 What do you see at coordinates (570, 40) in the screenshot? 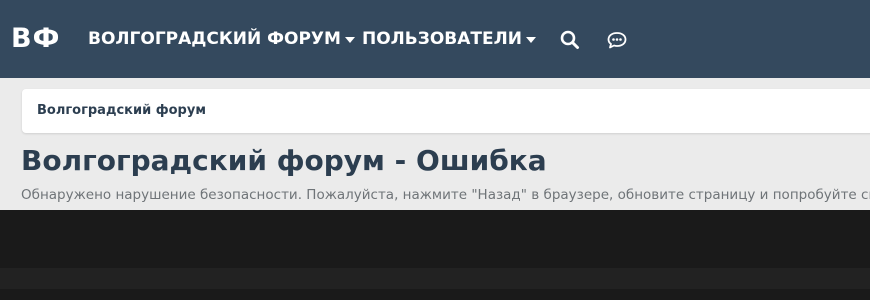
I see `search-icon` at bounding box center [570, 40].